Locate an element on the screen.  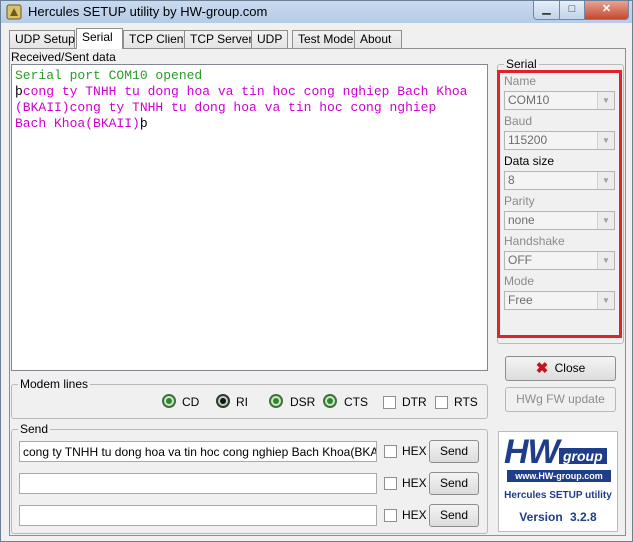
hw-brand-suffix: group is located at coordinates (583, 456).